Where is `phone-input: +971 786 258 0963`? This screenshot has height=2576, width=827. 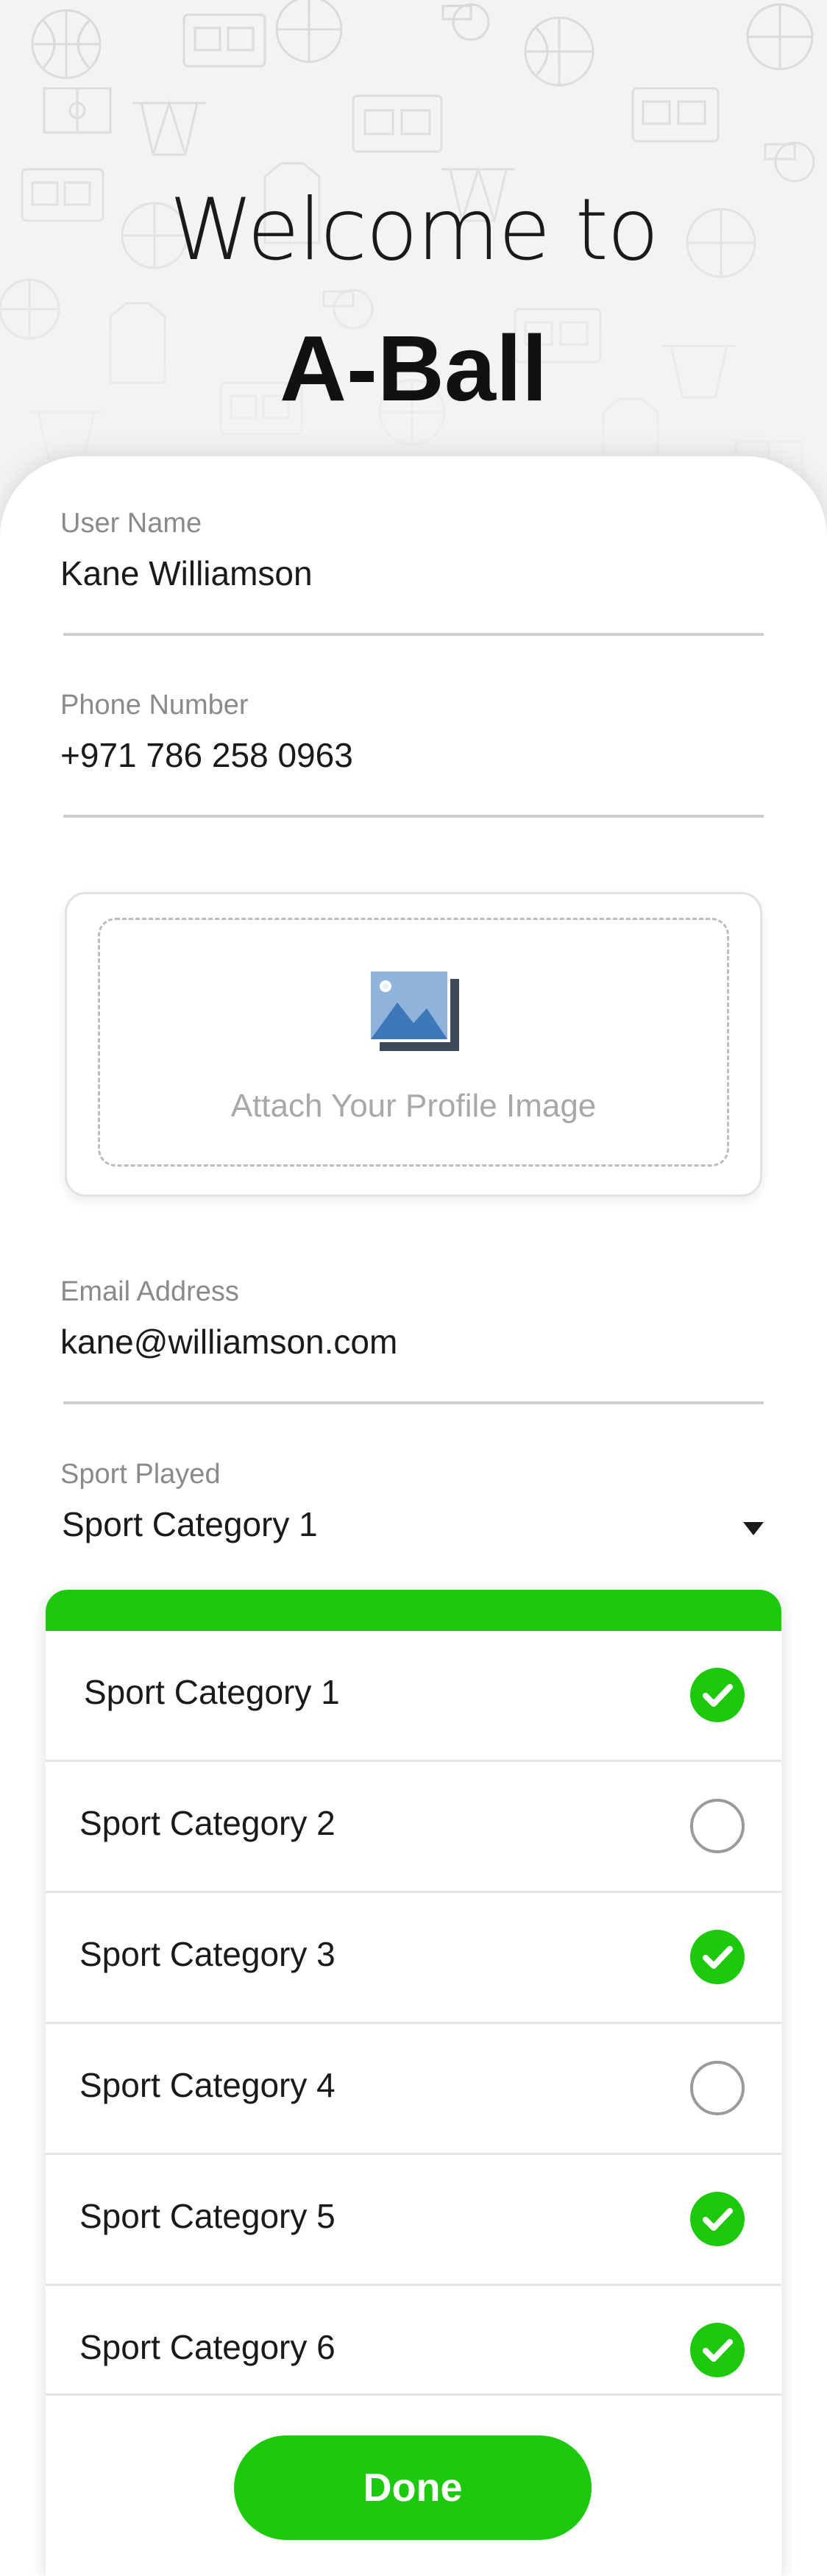
phone-input: +971 786 258 0963 is located at coordinates (206, 755).